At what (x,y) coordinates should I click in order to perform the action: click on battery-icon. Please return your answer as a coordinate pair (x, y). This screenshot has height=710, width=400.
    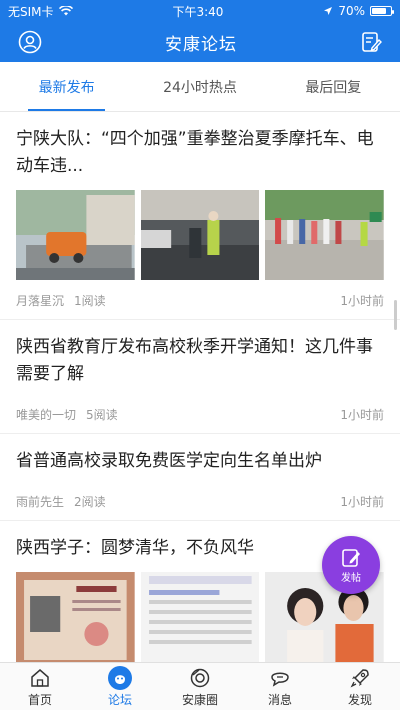
    Looking at the image, I should click on (381, 11).